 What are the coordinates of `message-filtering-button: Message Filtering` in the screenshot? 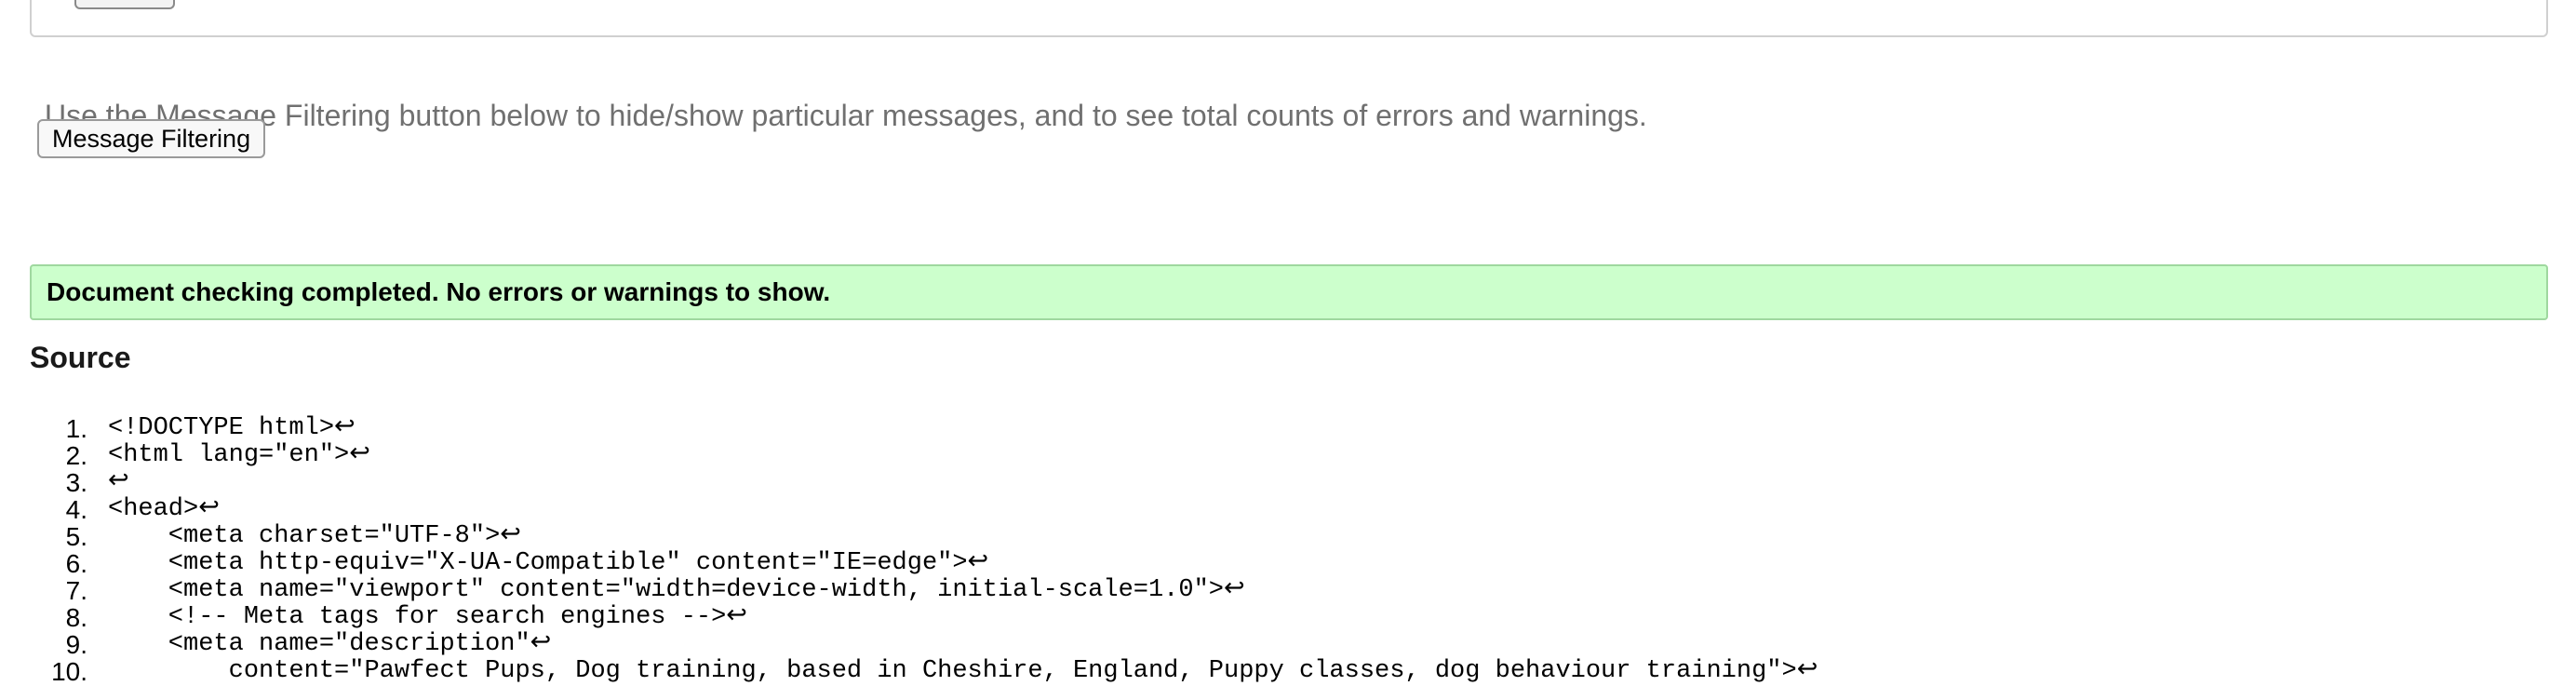 It's located at (151, 138).